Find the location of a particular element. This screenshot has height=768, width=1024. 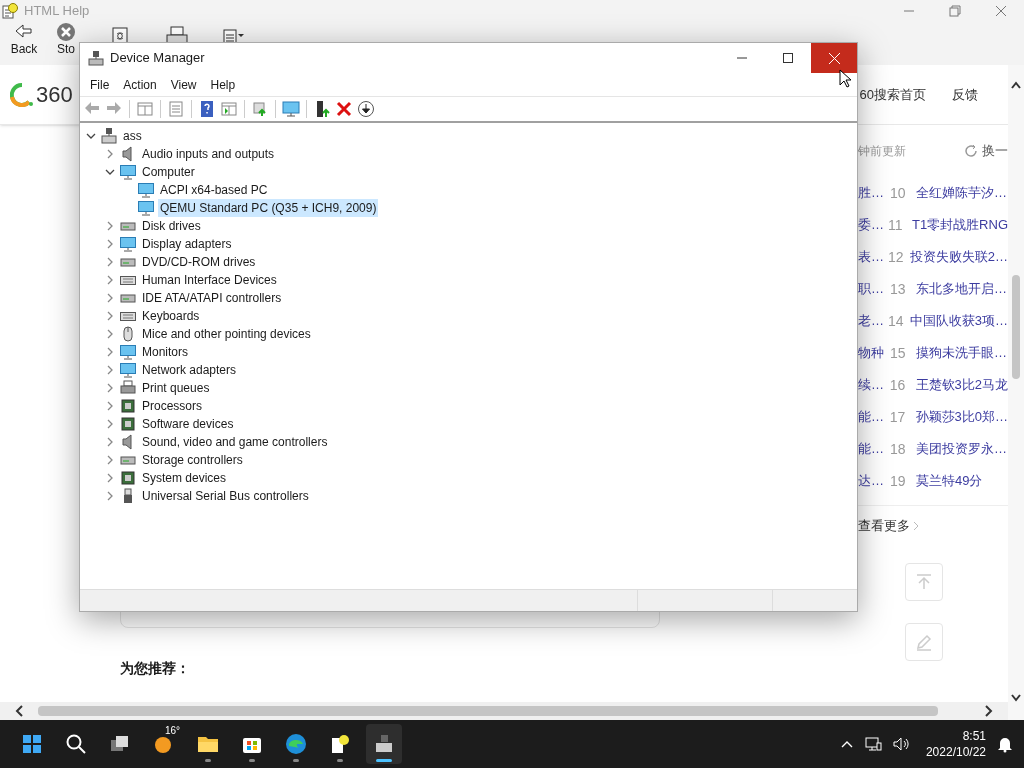

download-icon is located at coordinates (366, 109).